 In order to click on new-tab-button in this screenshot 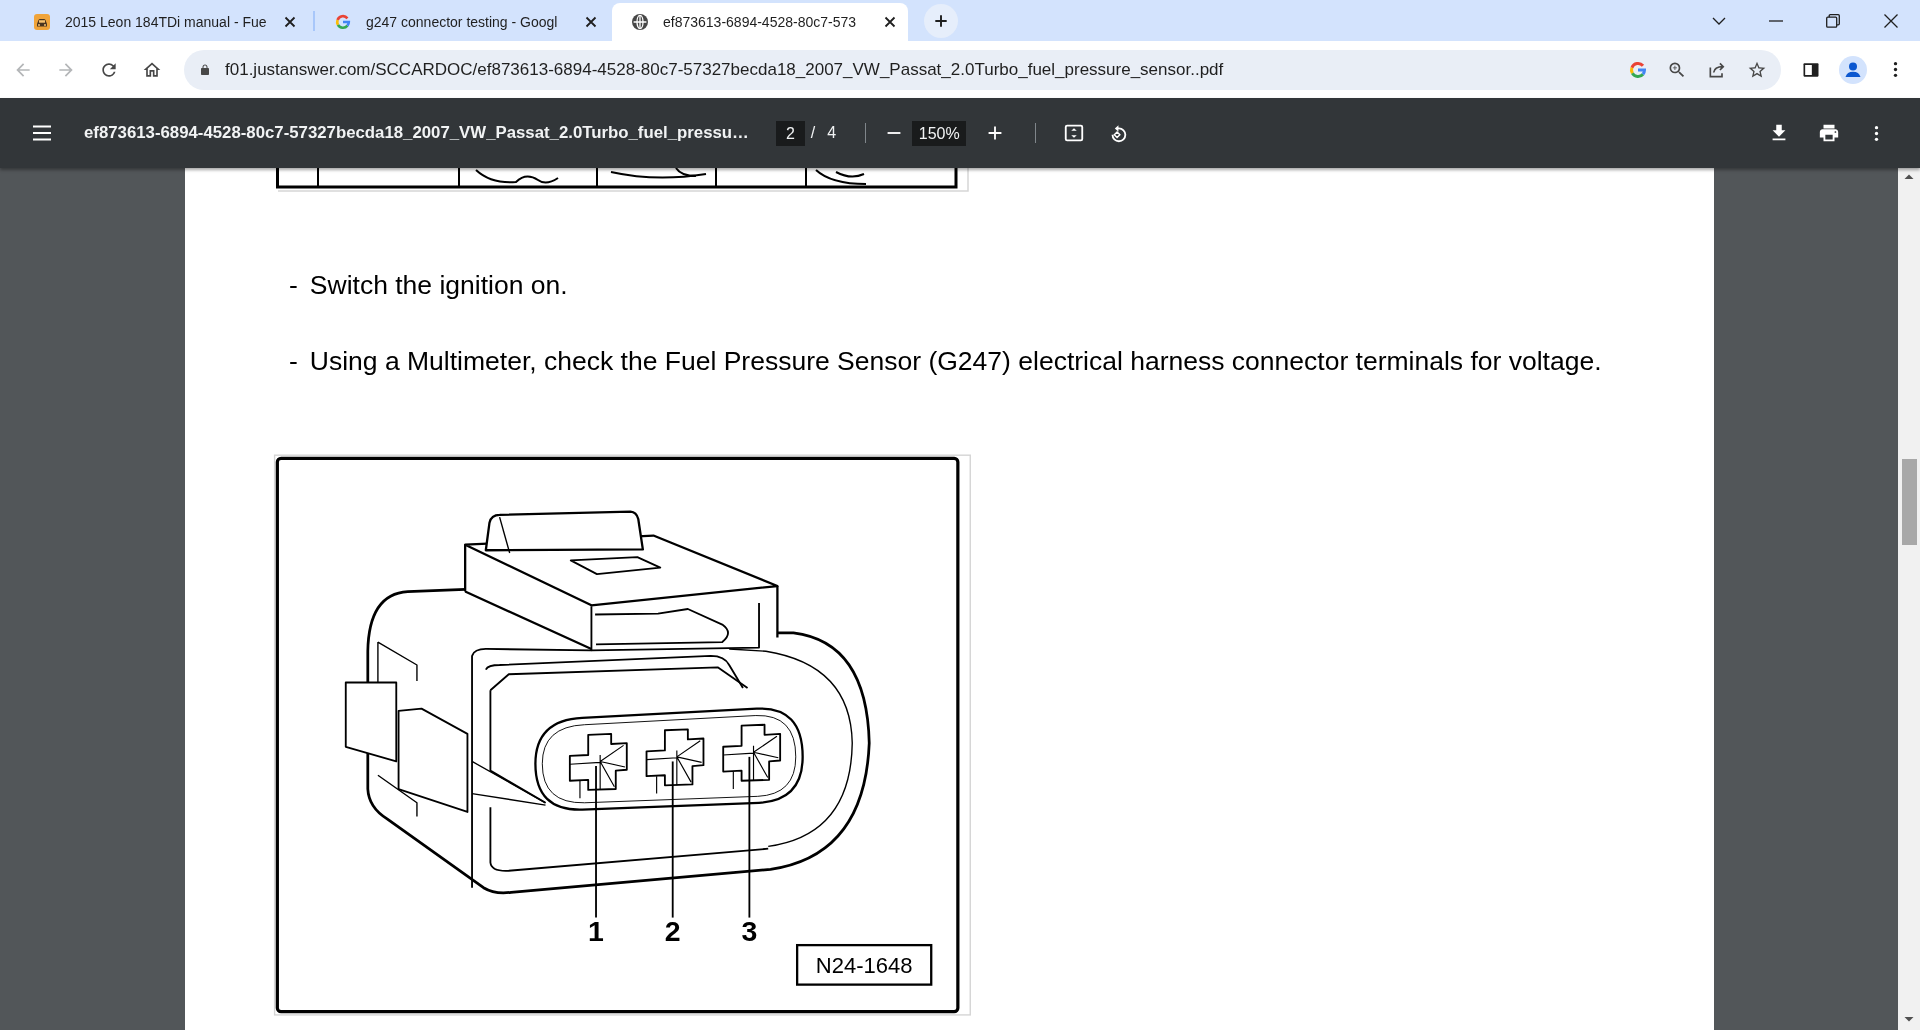, I will do `click(941, 20)`.